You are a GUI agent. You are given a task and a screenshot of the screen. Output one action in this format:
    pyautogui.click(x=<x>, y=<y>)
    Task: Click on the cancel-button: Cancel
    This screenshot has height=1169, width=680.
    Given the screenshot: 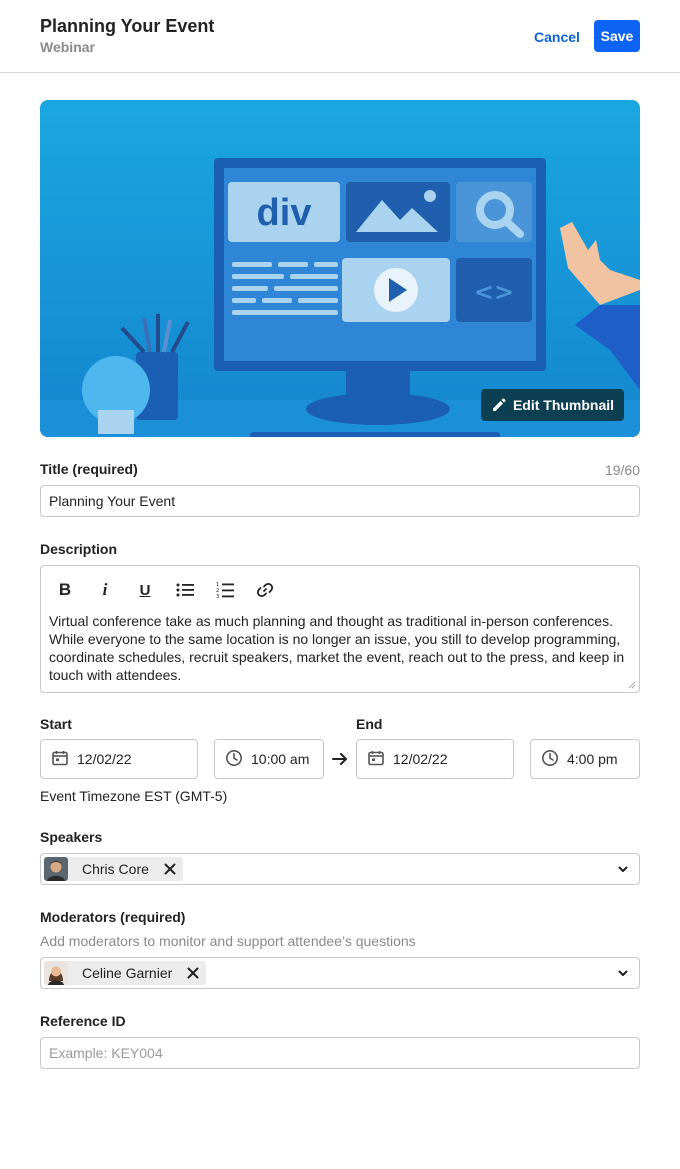 What is the action you would take?
    pyautogui.click(x=557, y=37)
    